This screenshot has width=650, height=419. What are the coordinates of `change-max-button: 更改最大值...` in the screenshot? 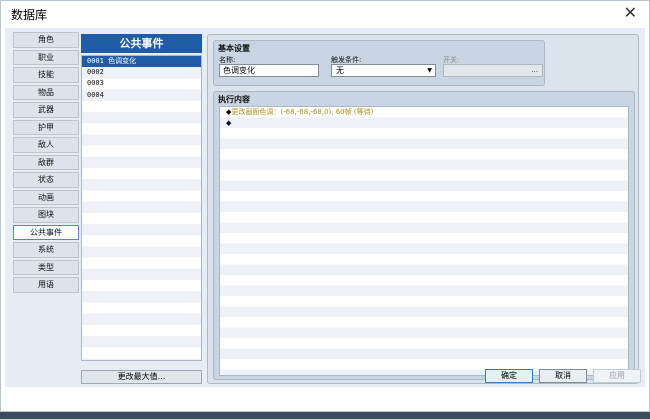 It's located at (141, 377).